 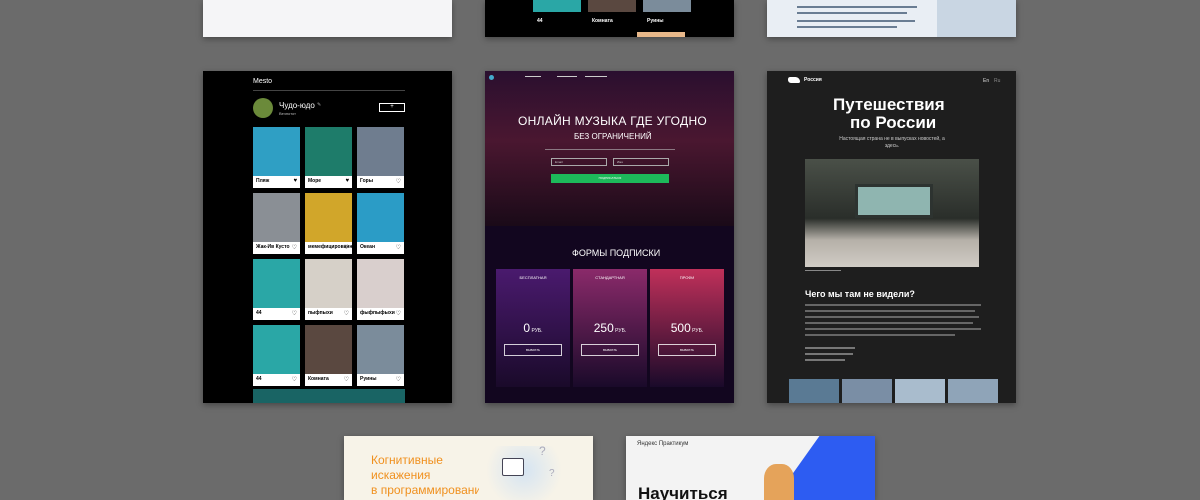 What do you see at coordinates (273, 247) in the screenshot?
I see `place-caption: Жак-Ив Кусто` at bounding box center [273, 247].